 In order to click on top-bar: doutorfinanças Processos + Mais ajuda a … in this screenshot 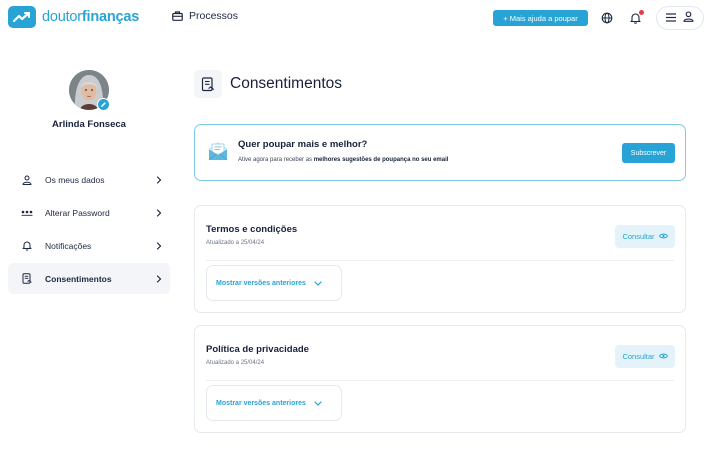, I will do `click(357, 18)`.